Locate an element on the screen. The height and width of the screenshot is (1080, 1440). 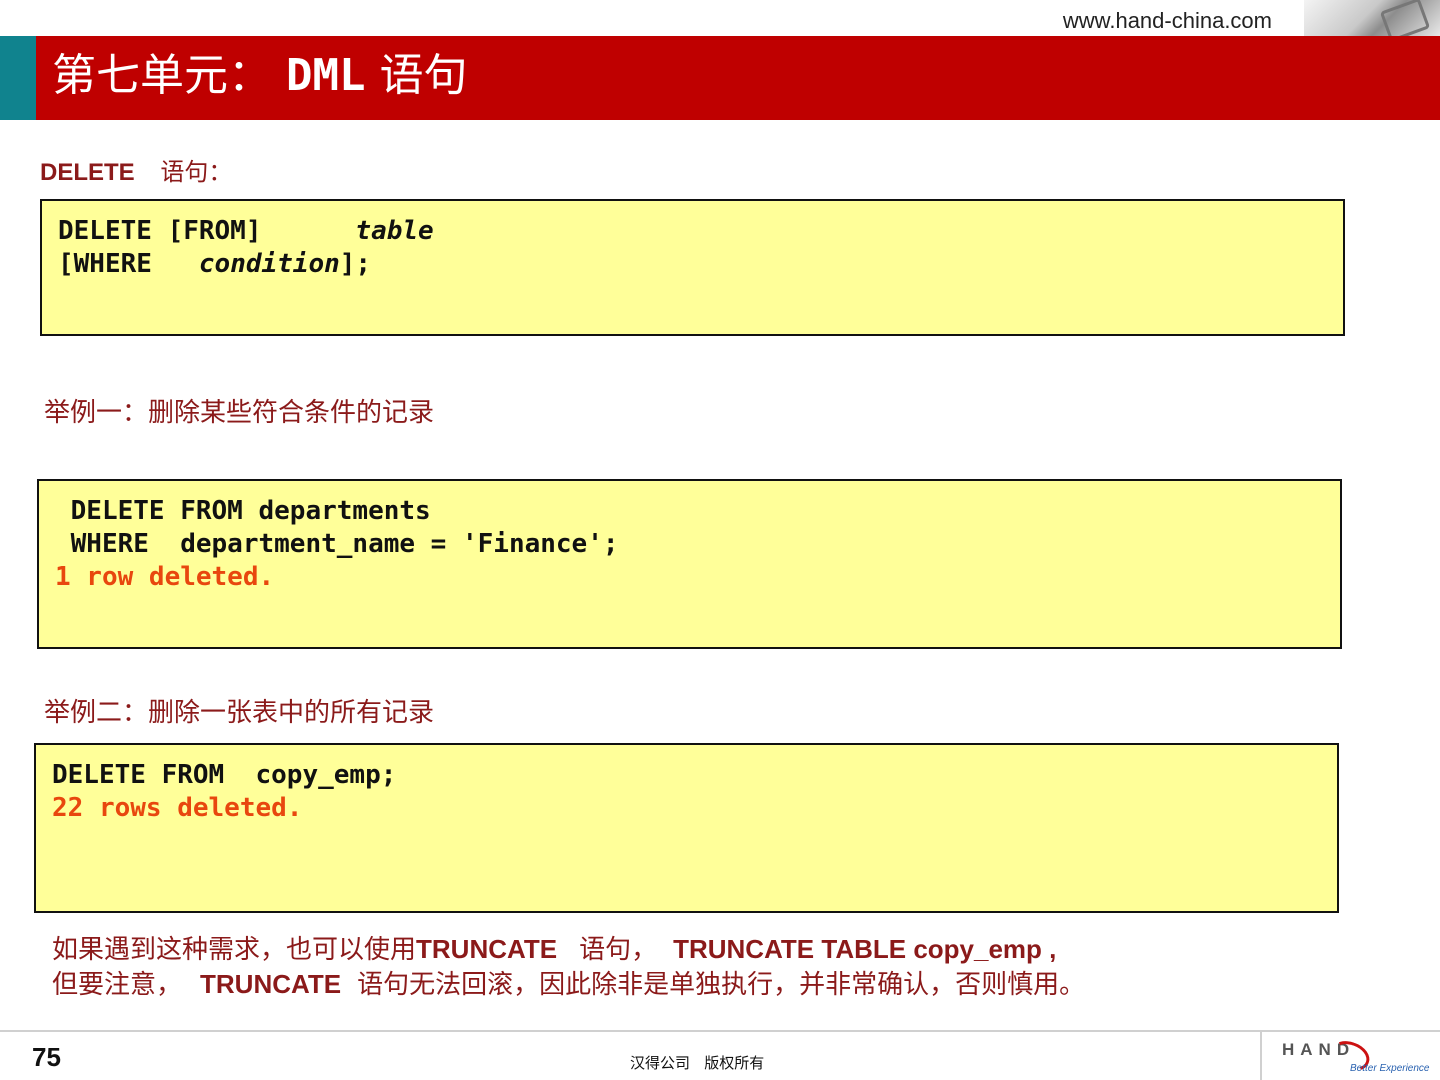
note-line2-text: 但要注意， is located at coordinates (117, 985).